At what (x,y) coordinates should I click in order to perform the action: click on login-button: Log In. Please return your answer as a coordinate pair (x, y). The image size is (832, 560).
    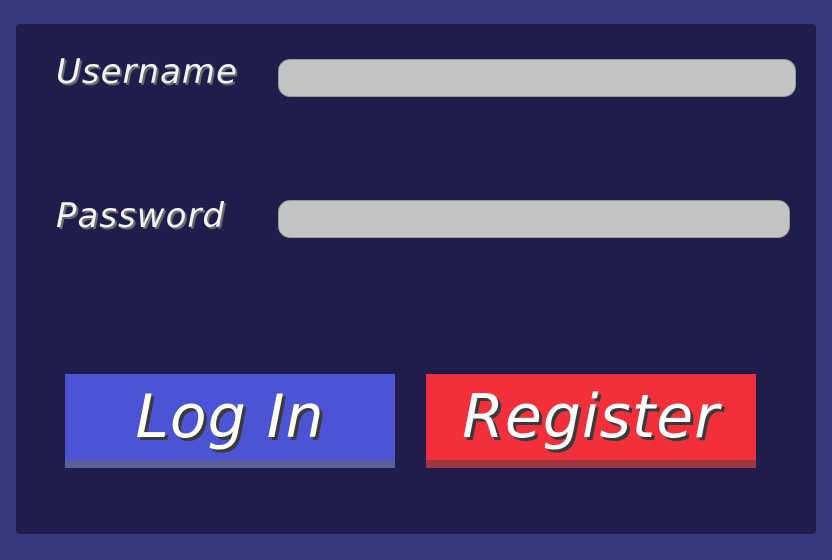
    Looking at the image, I should click on (230, 417).